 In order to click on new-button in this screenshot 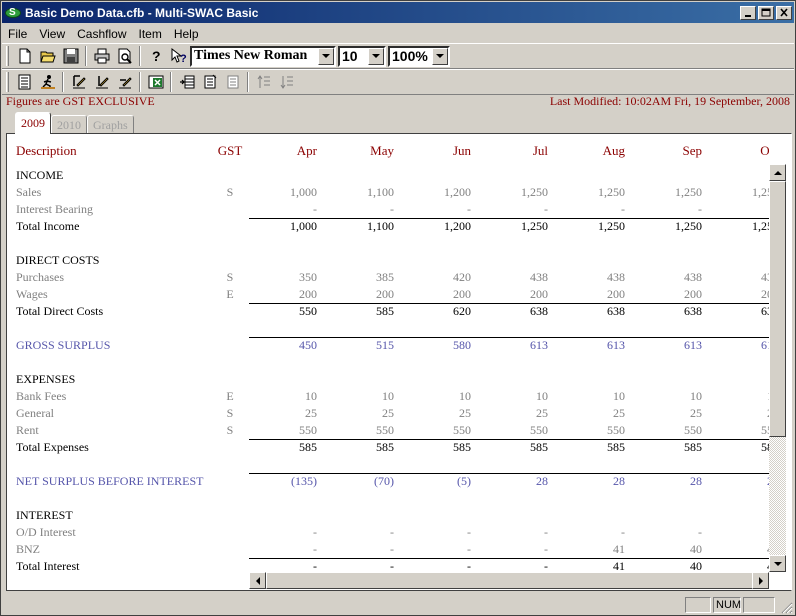, I will do `click(24, 56)`.